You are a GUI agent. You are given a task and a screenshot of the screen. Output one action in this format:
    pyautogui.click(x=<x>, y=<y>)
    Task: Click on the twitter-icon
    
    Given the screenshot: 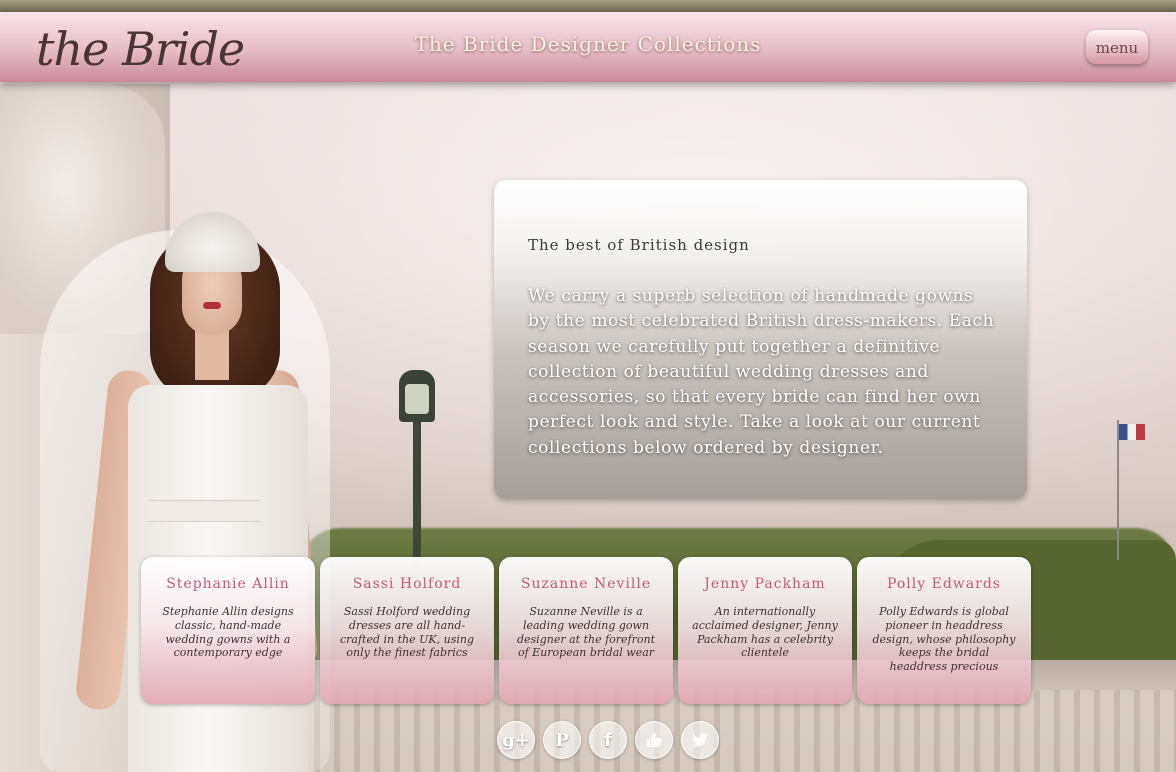 What is the action you would take?
    pyautogui.click(x=700, y=740)
    